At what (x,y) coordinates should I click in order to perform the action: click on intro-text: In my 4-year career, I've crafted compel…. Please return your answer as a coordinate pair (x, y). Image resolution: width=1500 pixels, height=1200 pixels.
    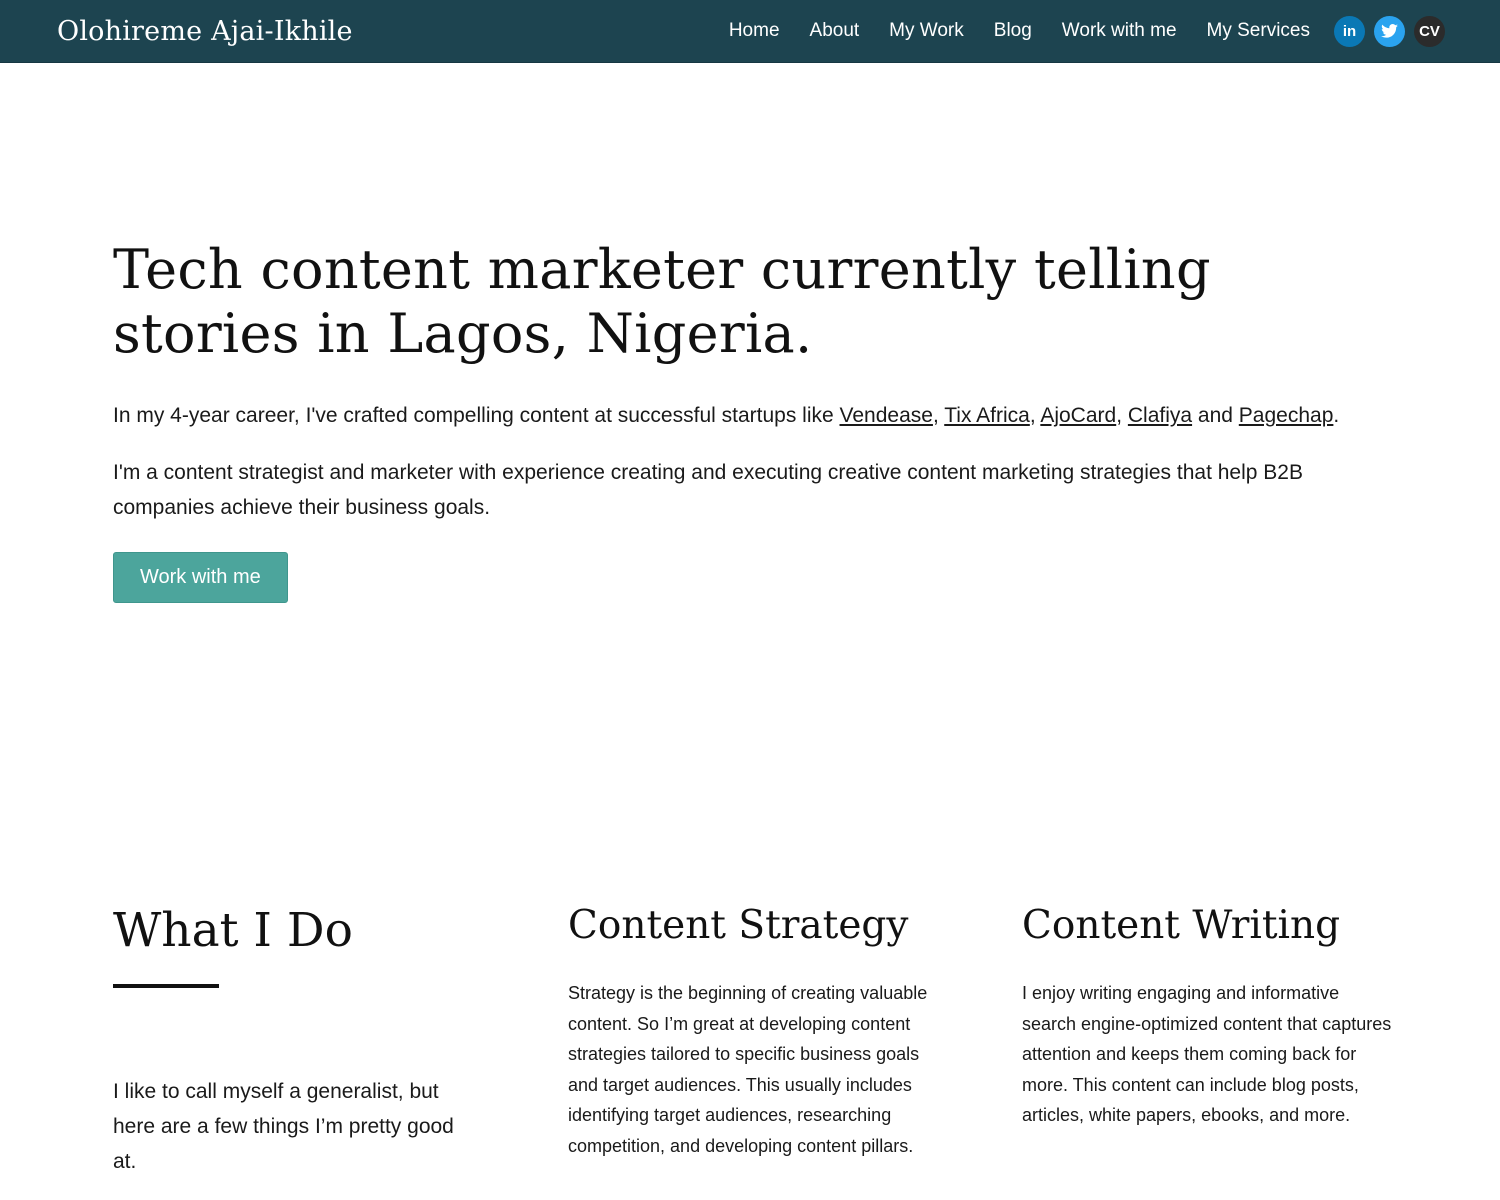
    Looking at the image, I should click on (476, 415).